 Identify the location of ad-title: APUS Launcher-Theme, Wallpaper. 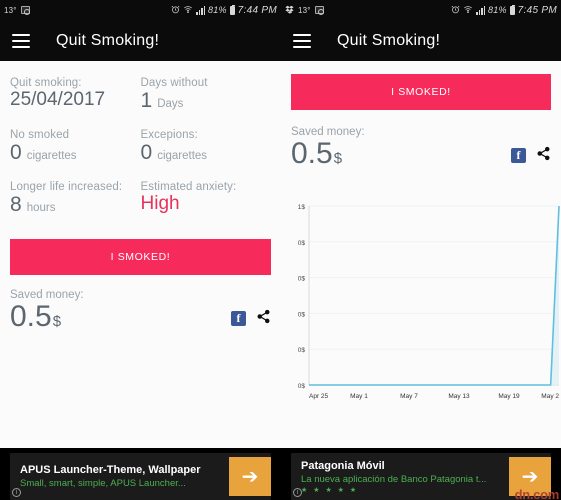
(110, 470).